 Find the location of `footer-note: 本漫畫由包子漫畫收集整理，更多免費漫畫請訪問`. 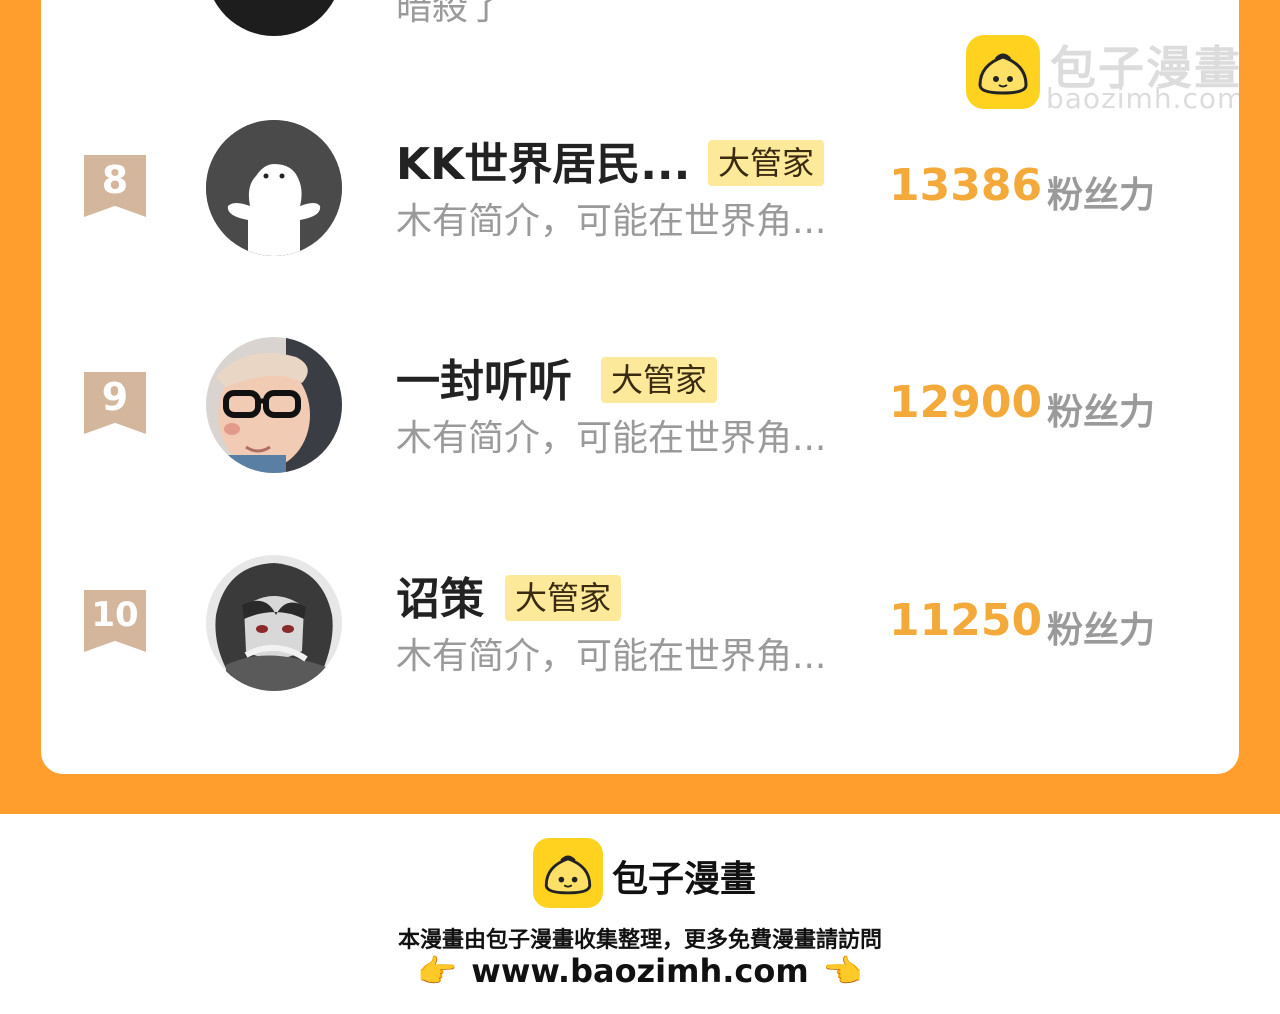

footer-note: 本漫畫由包子漫畫收集整理，更多免費漫畫請訪問 is located at coordinates (639, 940).